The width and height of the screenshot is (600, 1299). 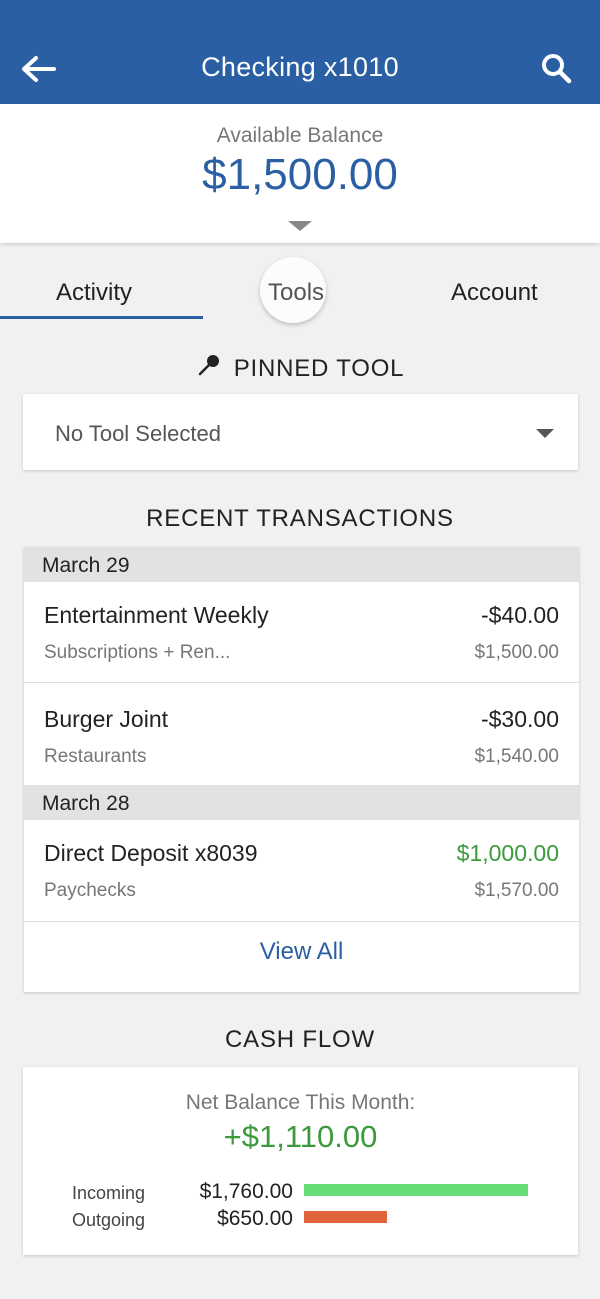 What do you see at coordinates (300, 1136) in the screenshot?
I see `net-balance-amount: +$1,110.00` at bounding box center [300, 1136].